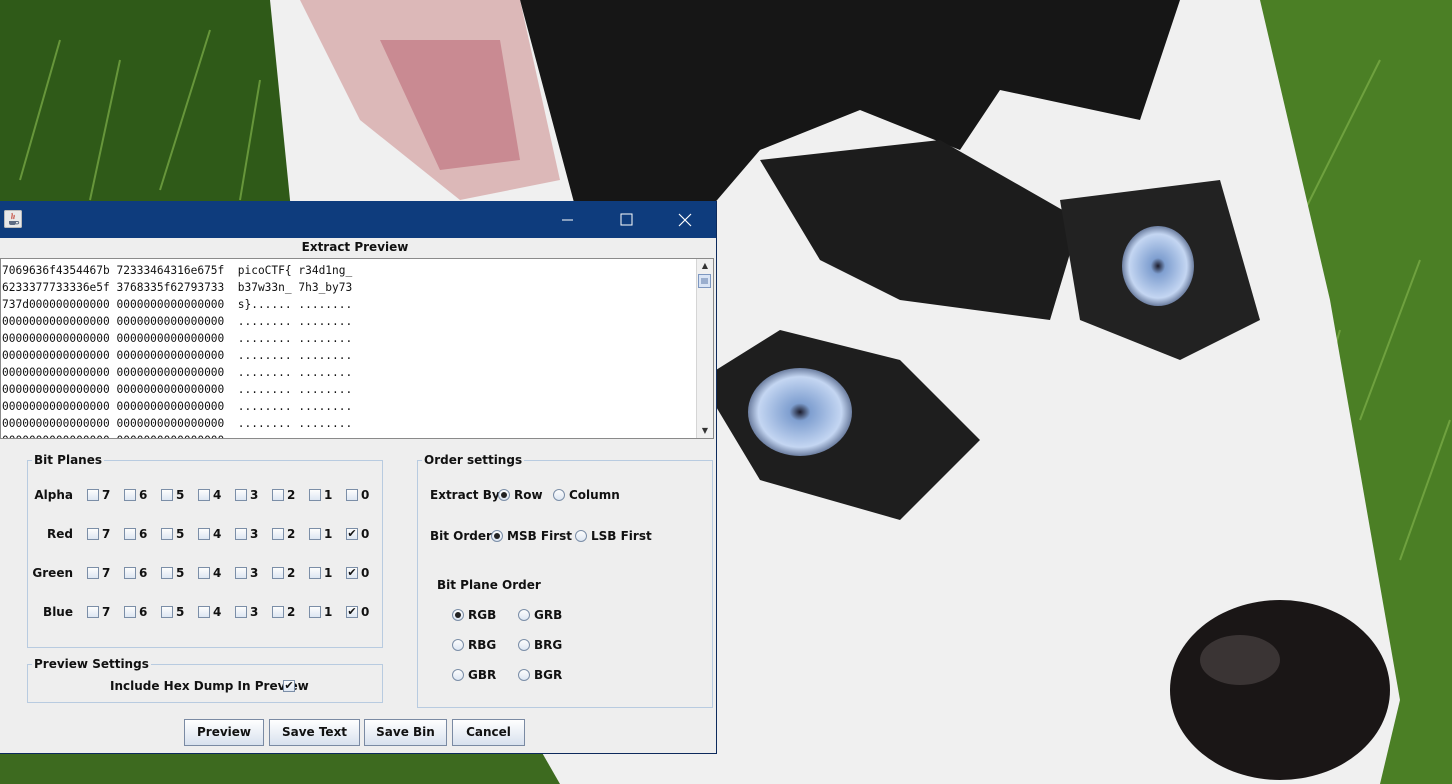 This screenshot has width=1452, height=784. I want to click on bit-plane-order-option-label: BRG, so click(548, 645).